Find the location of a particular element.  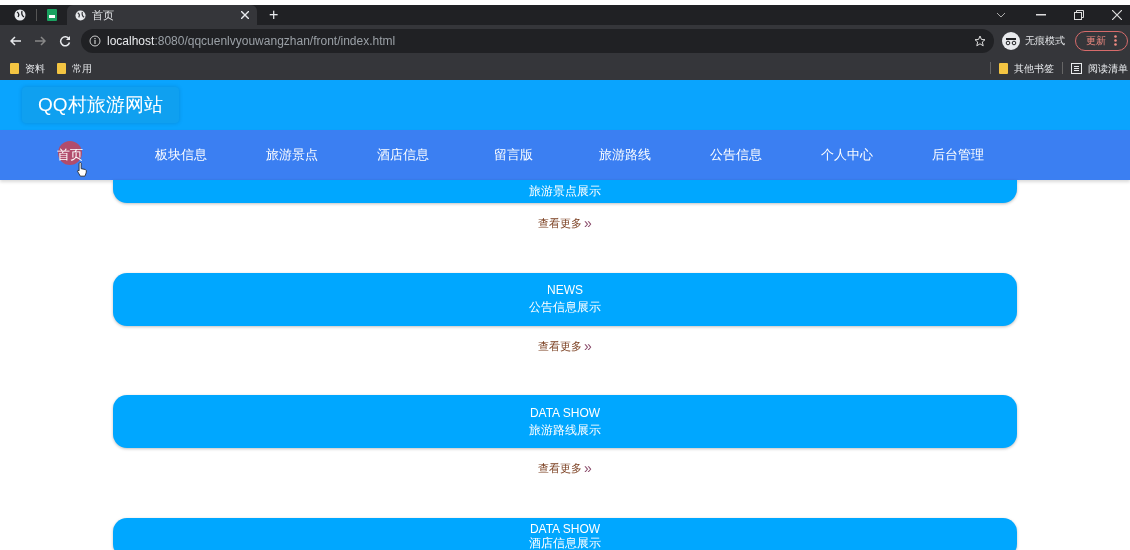

nav-link: 旅游路线 is located at coordinates (624, 155).